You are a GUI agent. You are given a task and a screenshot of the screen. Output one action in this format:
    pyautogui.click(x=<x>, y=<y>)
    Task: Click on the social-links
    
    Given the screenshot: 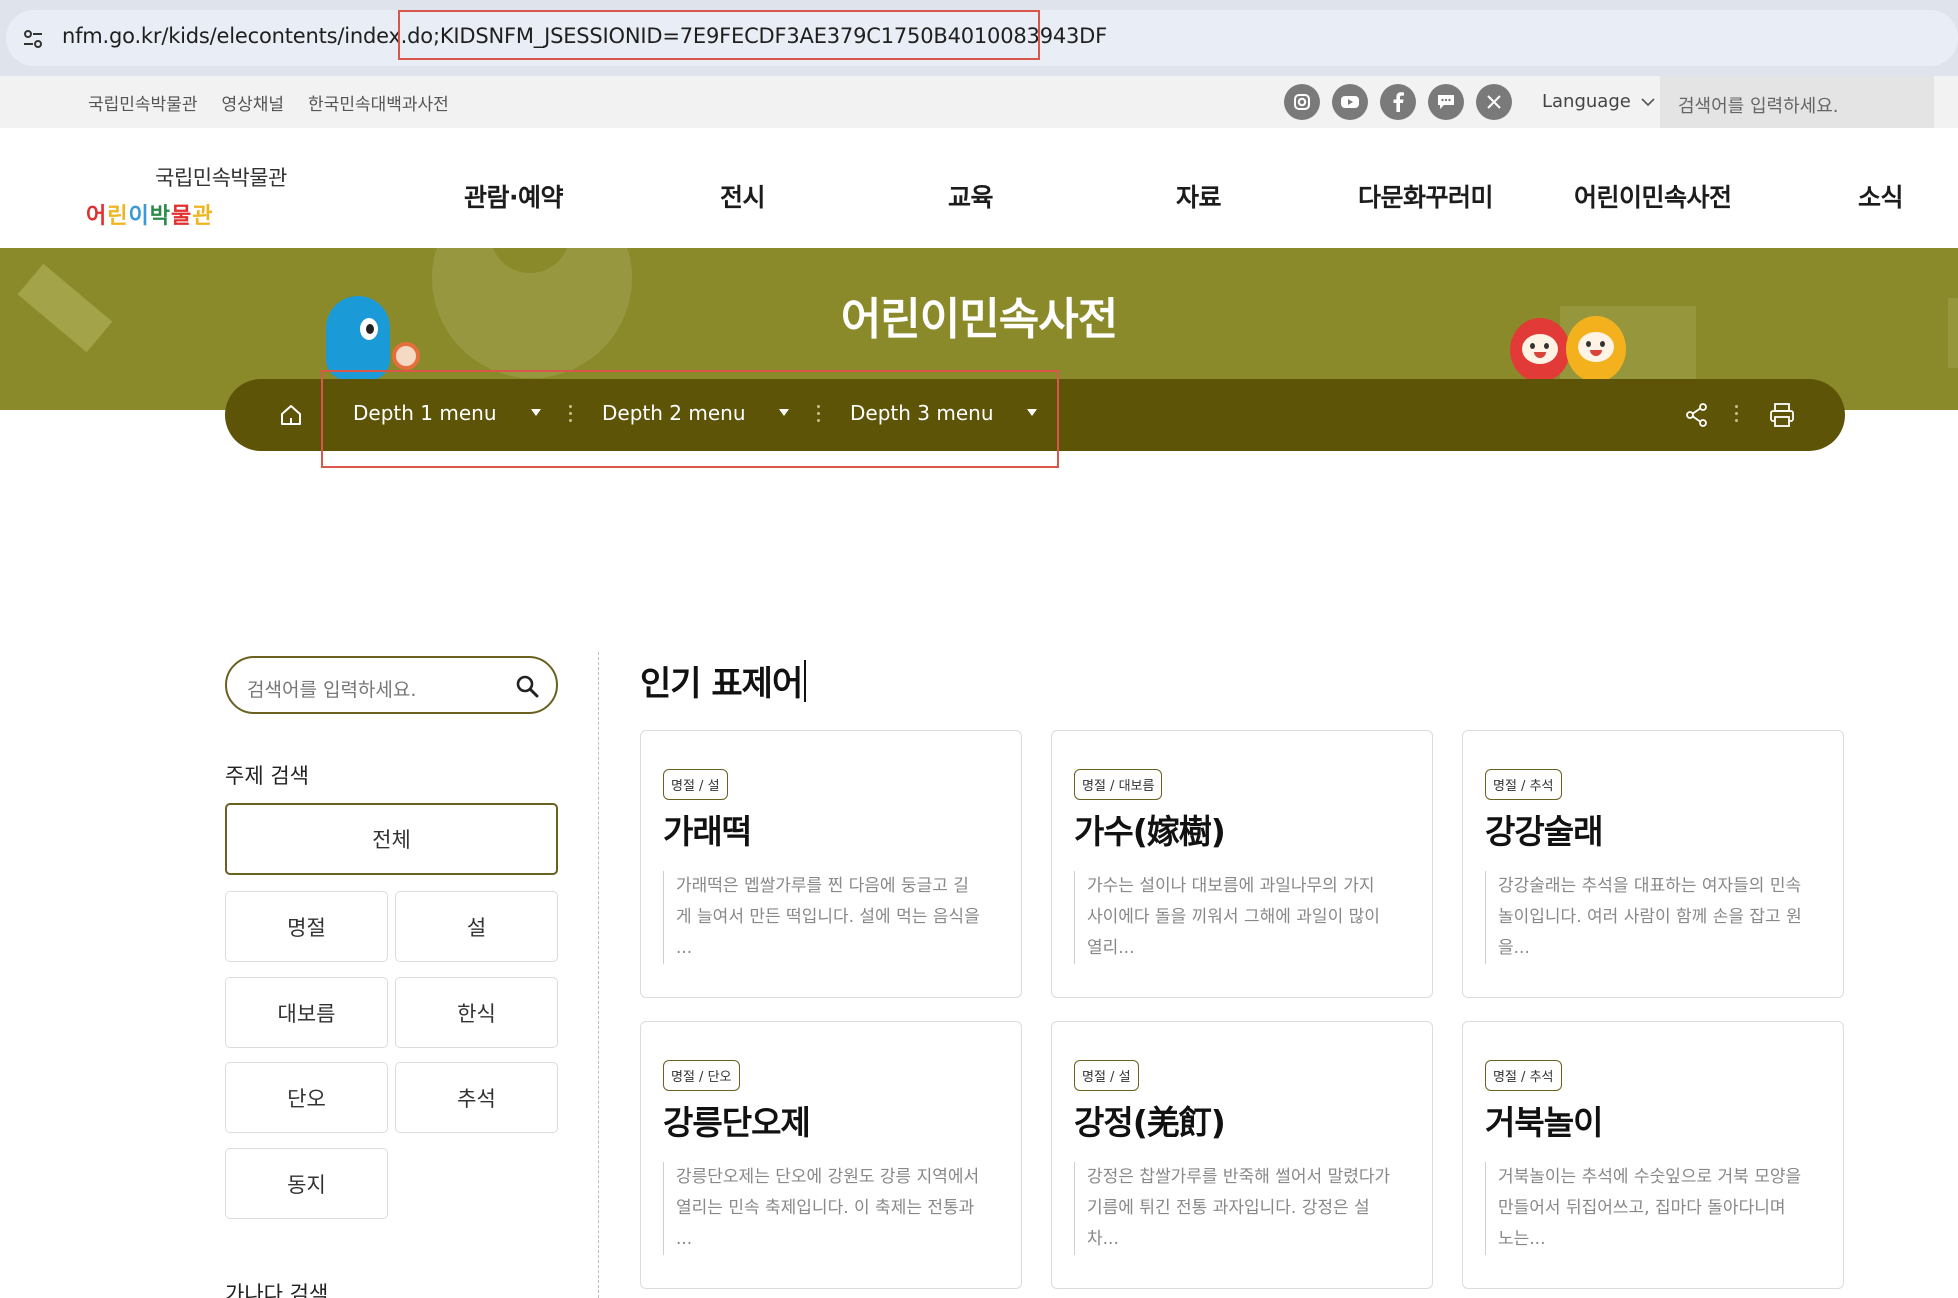 What is the action you would take?
    pyautogui.click(x=1398, y=102)
    